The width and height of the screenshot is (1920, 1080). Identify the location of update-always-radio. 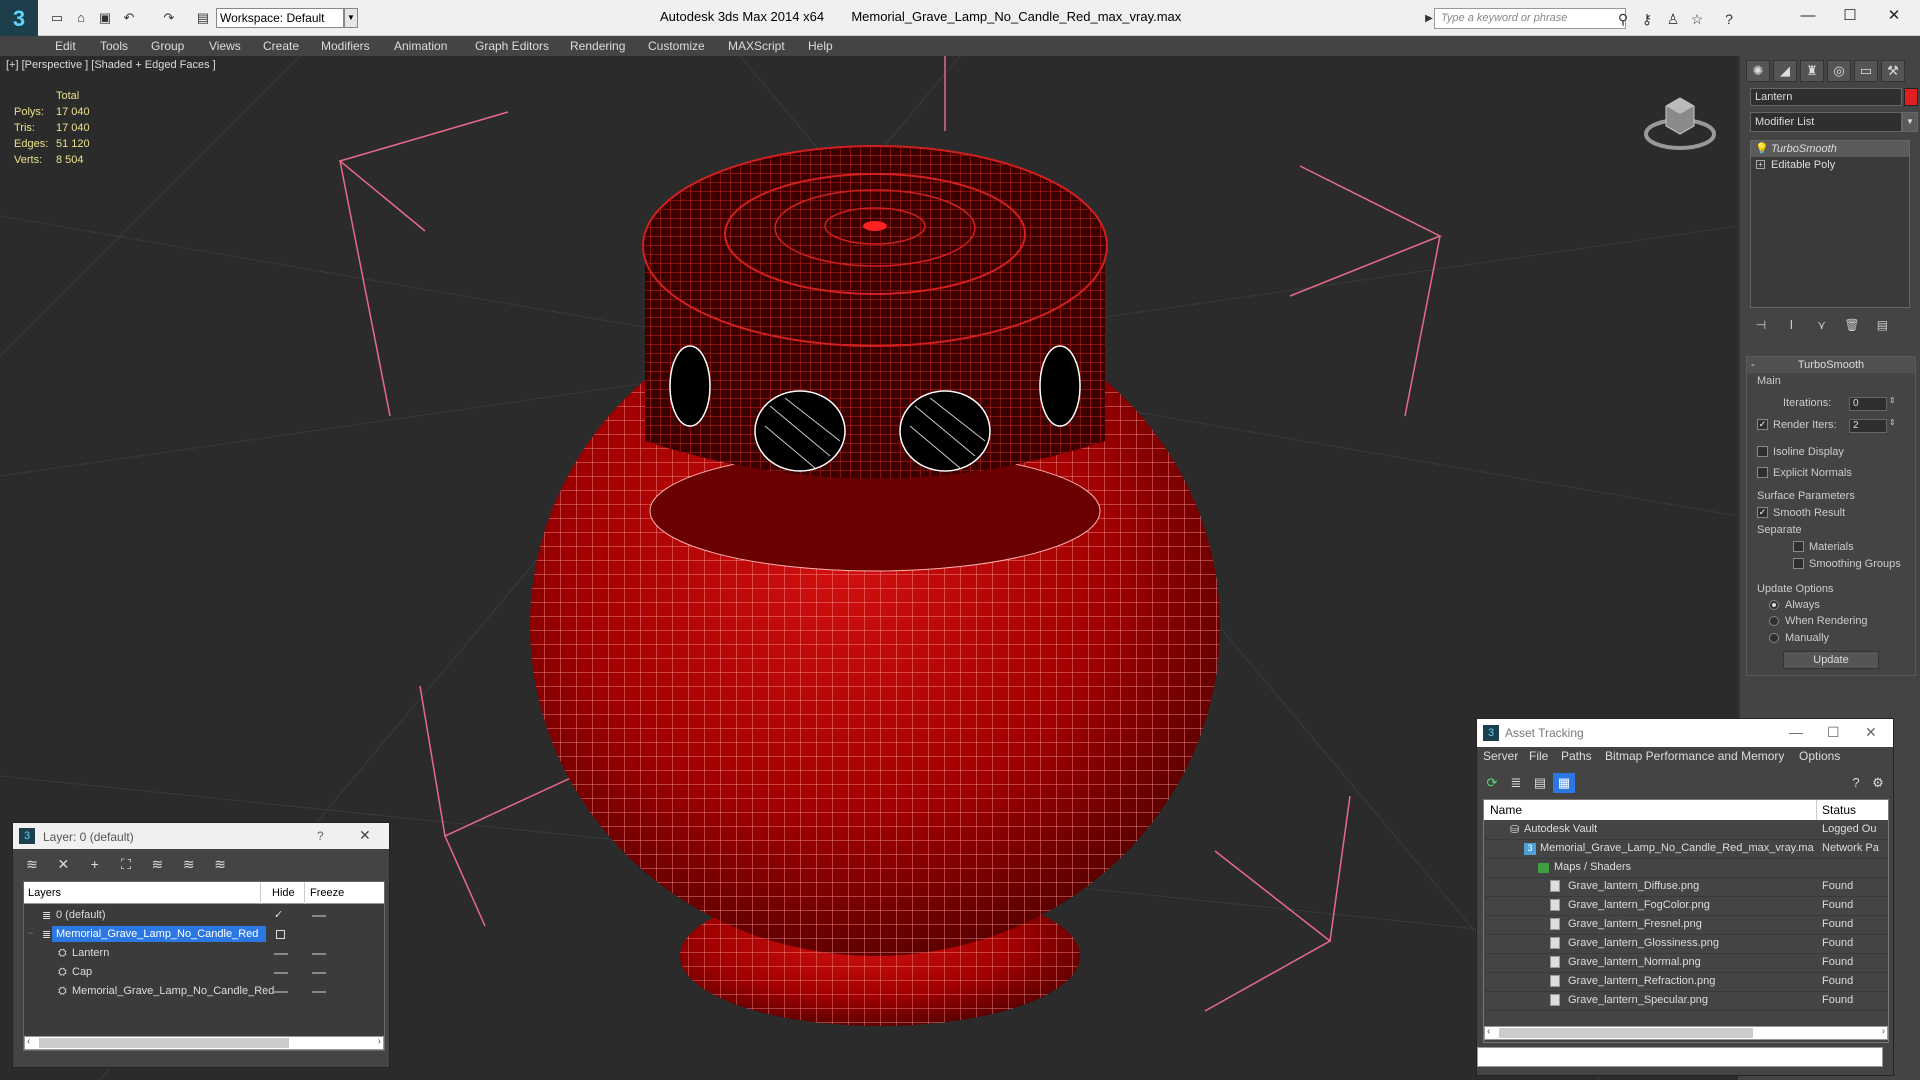
(1774, 605).